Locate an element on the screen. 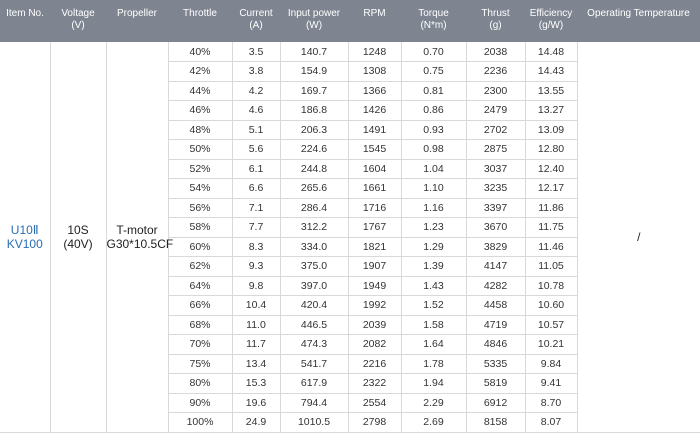 The height and width of the screenshot is (433, 700). header-unit: (g) is located at coordinates (495, 25).